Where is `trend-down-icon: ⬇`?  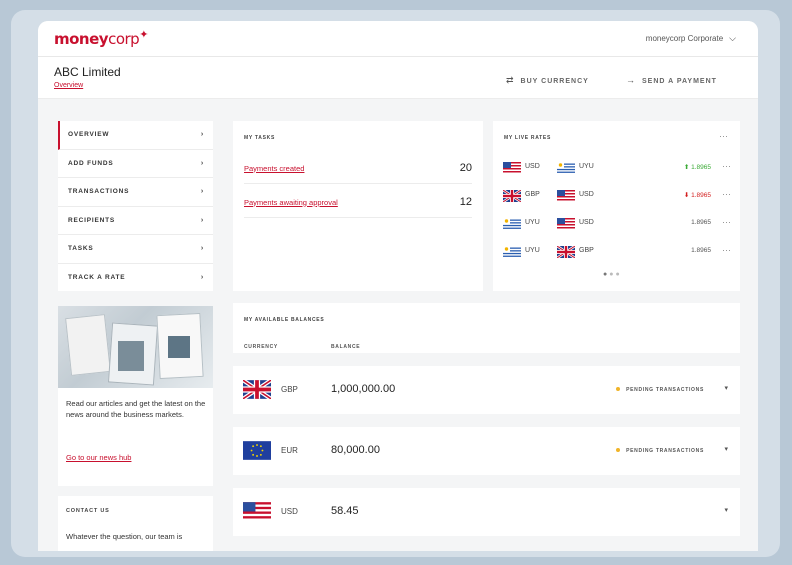
trend-down-icon: ⬇ is located at coordinates (686, 195).